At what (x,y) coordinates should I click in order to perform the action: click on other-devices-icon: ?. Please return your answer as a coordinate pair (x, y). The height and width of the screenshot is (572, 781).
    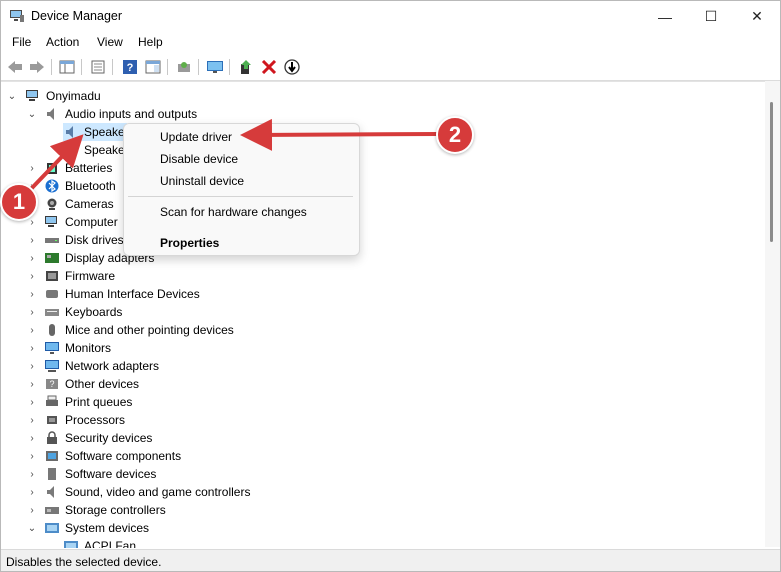
    Looking at the image, I should click on (52, 384).